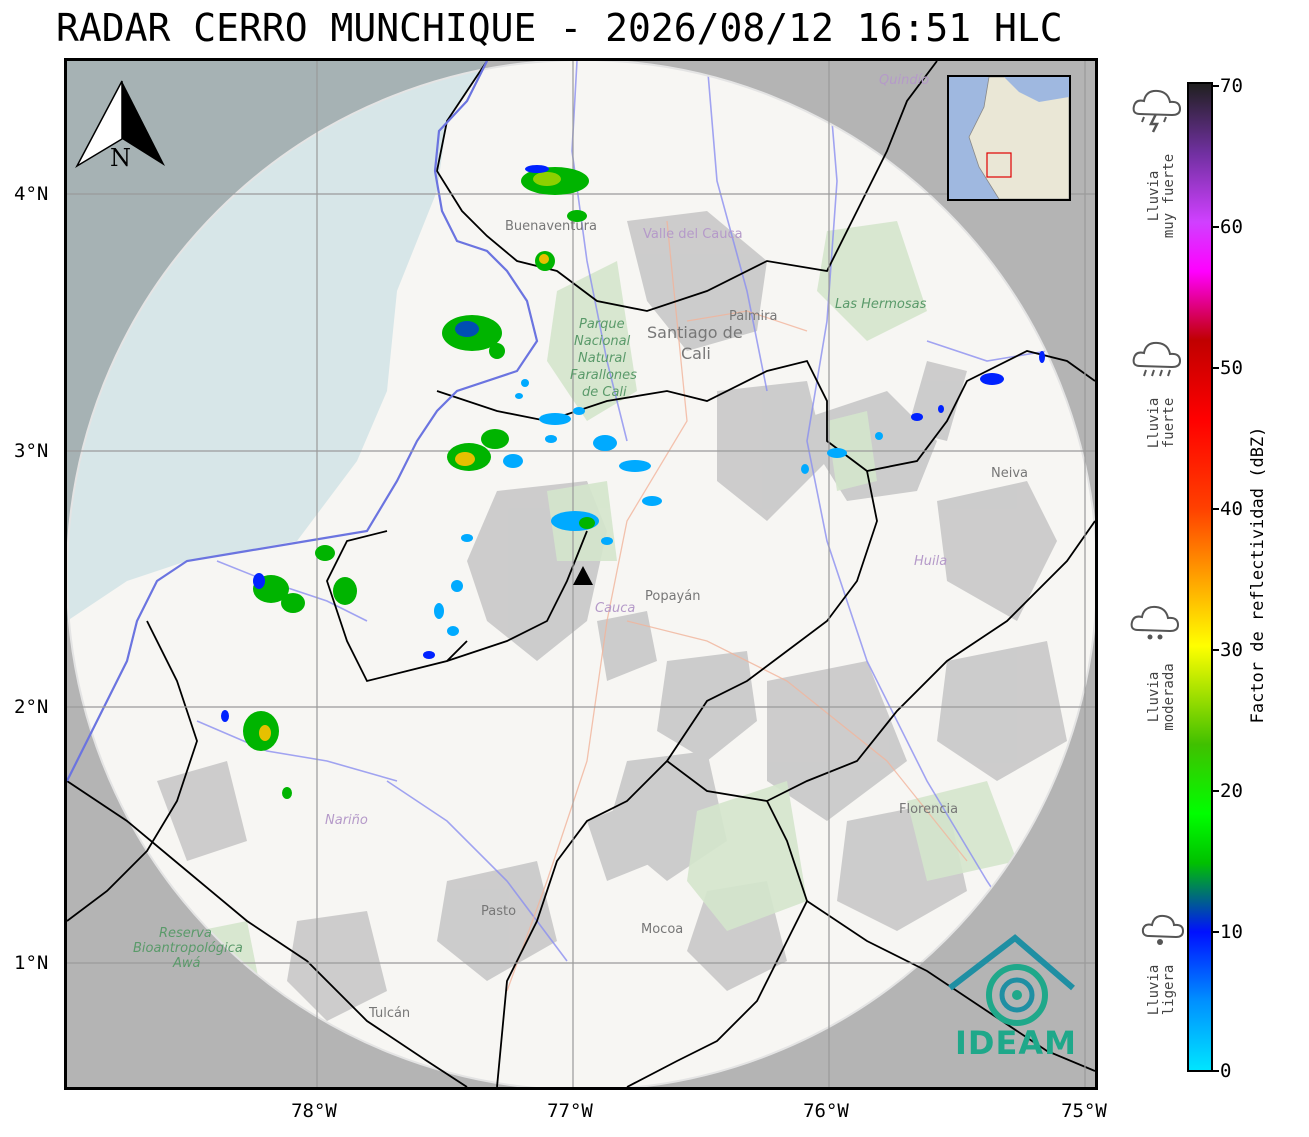 The image size is (1309, 1137). Describe the element at coordinates (603, 375) in the screenshot. I see `place-label: Farallones` at that location.